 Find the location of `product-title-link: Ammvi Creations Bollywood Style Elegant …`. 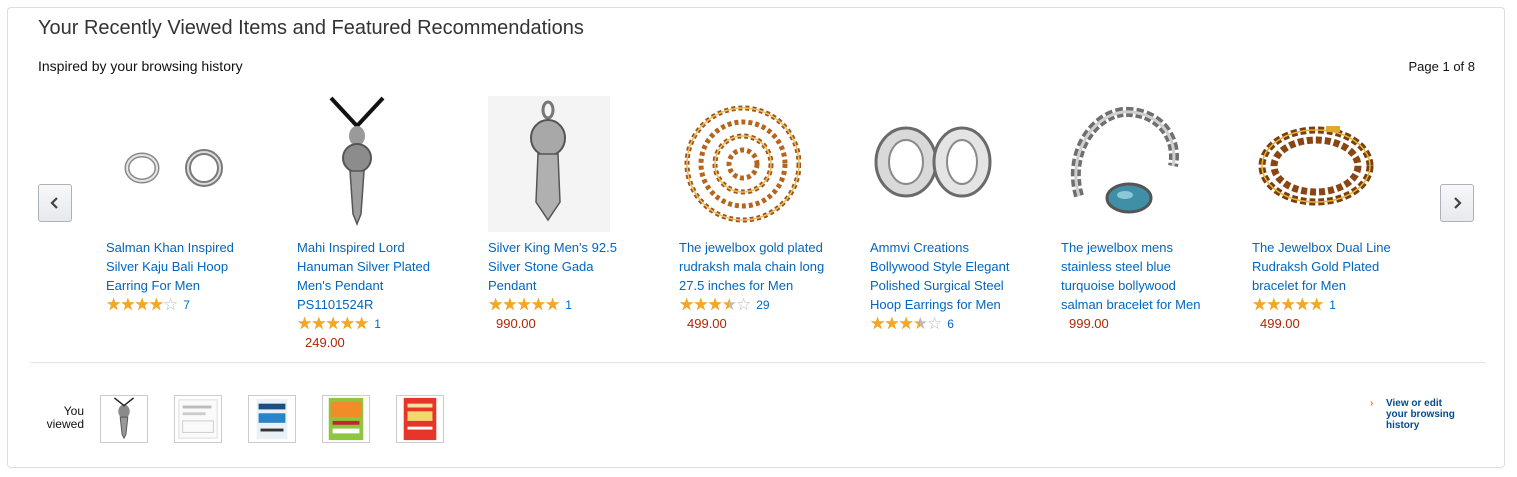

product-title-link: Ammvi Creations Bollywood Style Elegant … is located at coordinates (945, 276).